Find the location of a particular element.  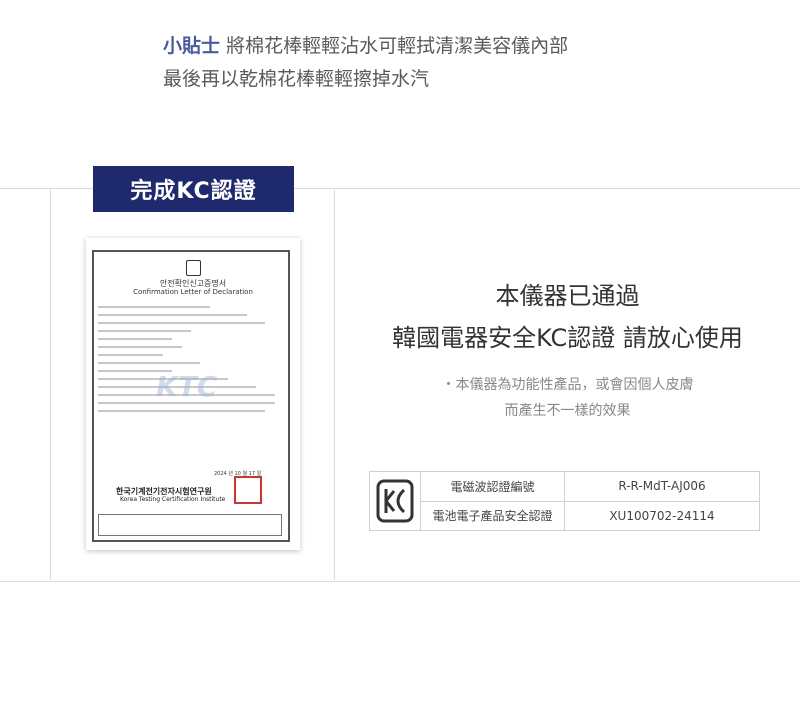

tip-text: 小貼士 將棉花棒輕輕沾水可輕拭清潔美容儀內部 最後再以乾棉花棒輕輕擦掉水汽 is located at coordinates (365, 63).